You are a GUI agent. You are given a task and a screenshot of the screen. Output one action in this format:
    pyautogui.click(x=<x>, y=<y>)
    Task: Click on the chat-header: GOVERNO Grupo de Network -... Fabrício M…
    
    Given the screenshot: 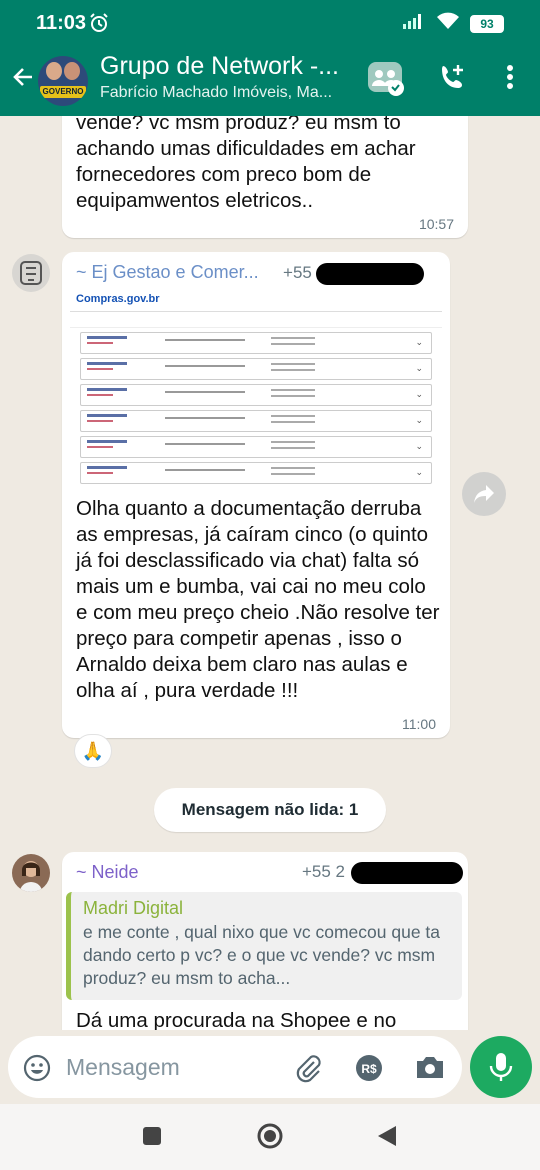 What is the action you would take?
    pyautogui.click(x=270, y=81)
    